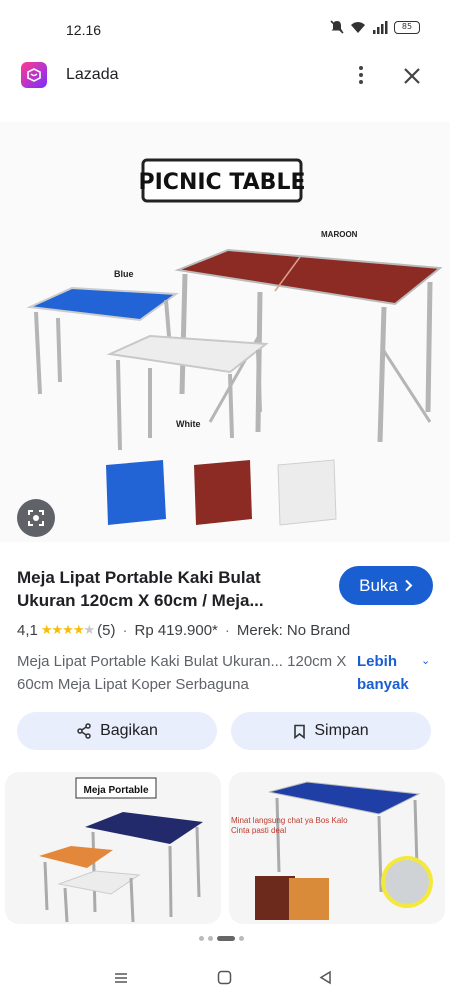 This screenshot has width=450, height=1000. I want to click on sign-text: PICNIC TABLE, so click(222, 182).